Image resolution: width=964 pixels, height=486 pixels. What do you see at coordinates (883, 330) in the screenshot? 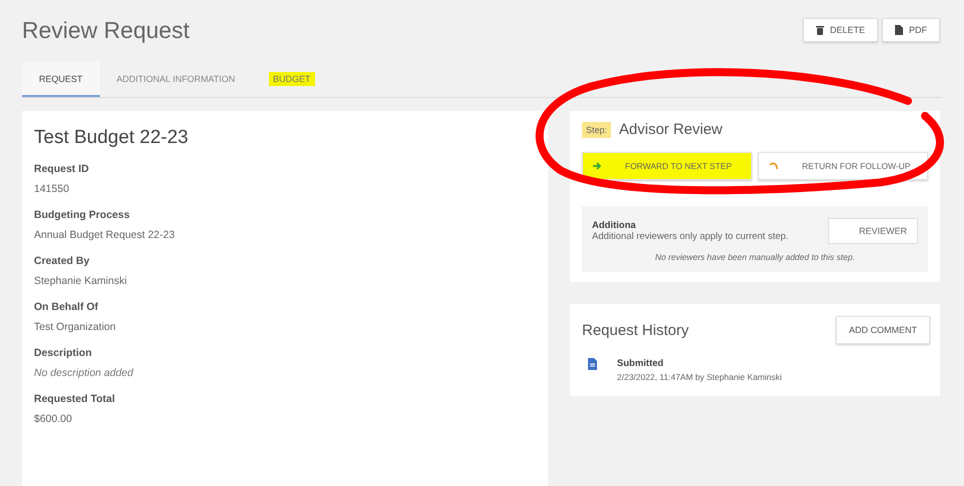
I see `add-comment-button: ADD COMMENT` at bounding box center [883, 330].